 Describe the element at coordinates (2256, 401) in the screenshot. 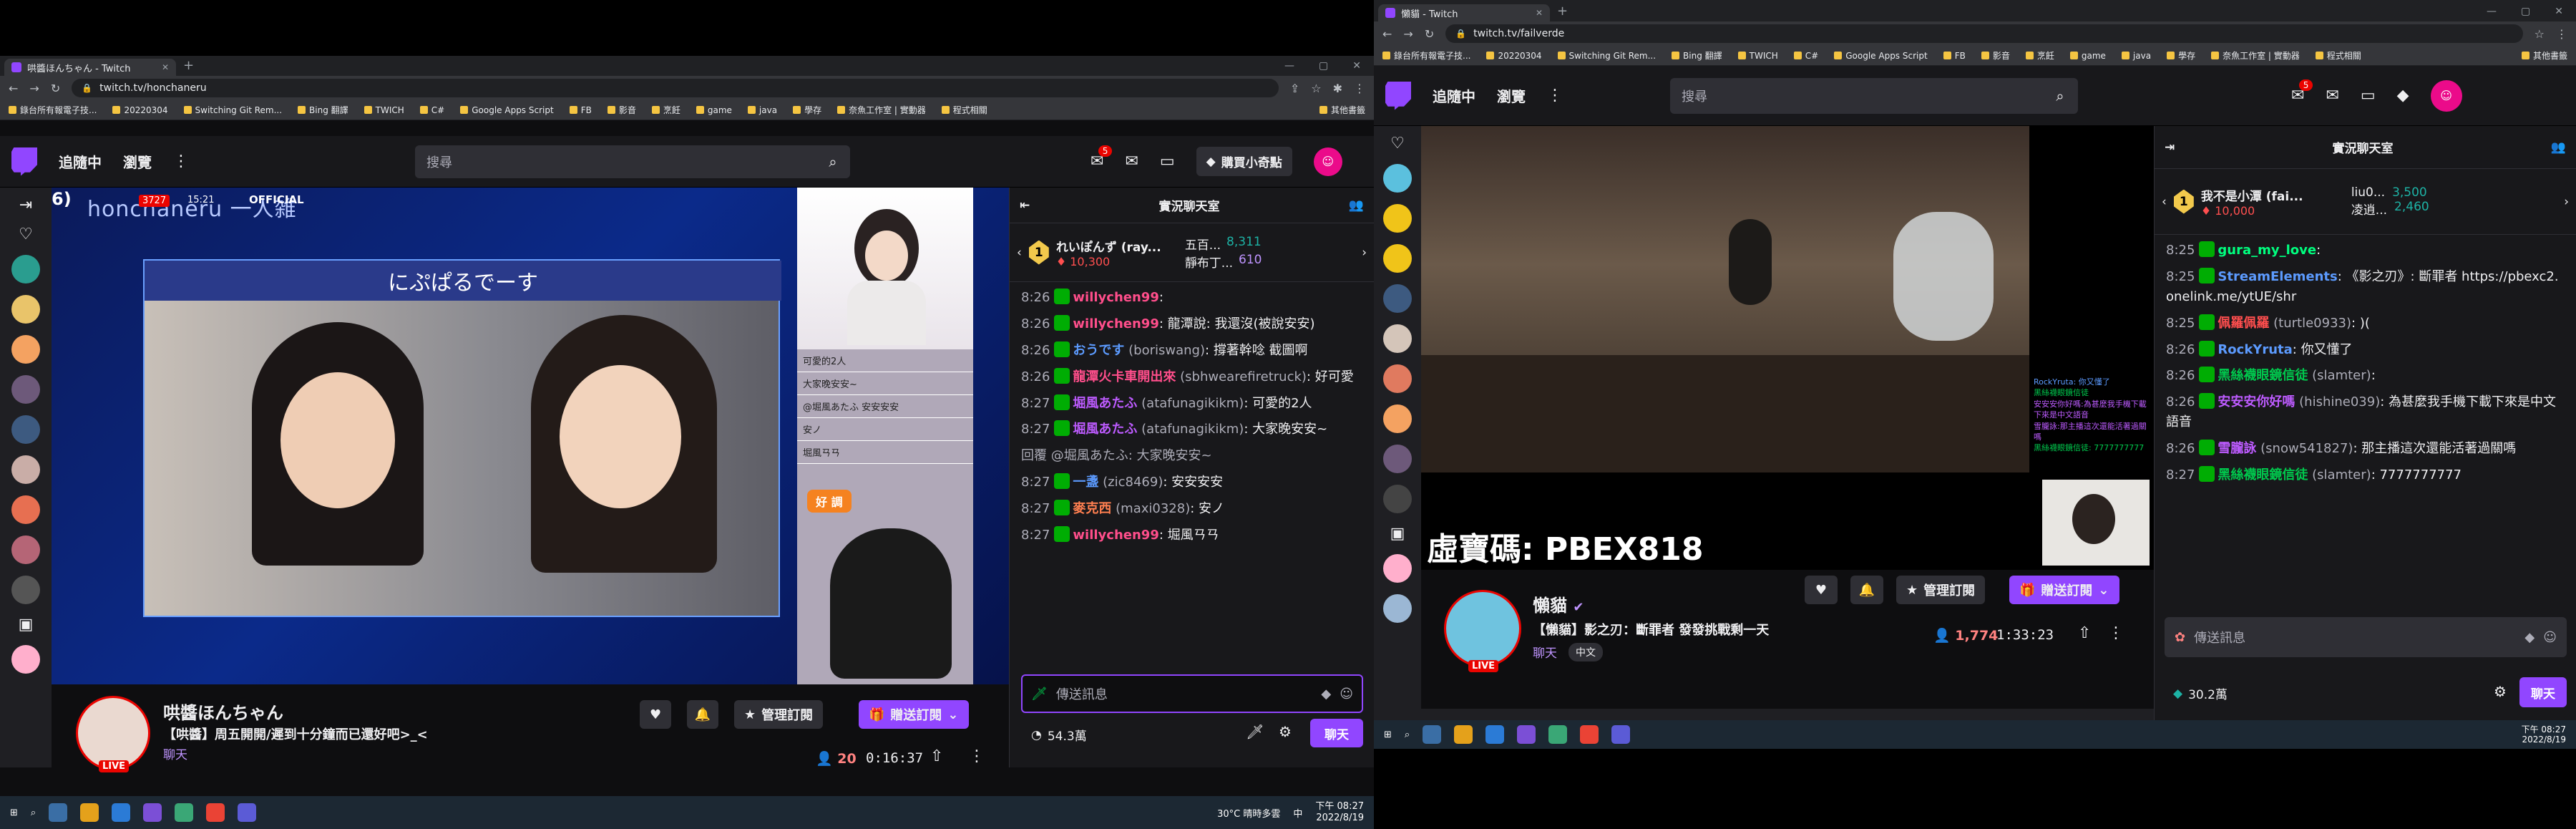

I see `message-username: 安安安你好嗎` at that location.